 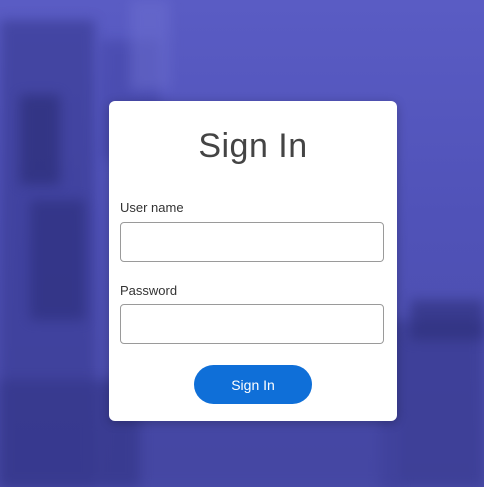 I want to click on username-input, so click(x=252, y=242).